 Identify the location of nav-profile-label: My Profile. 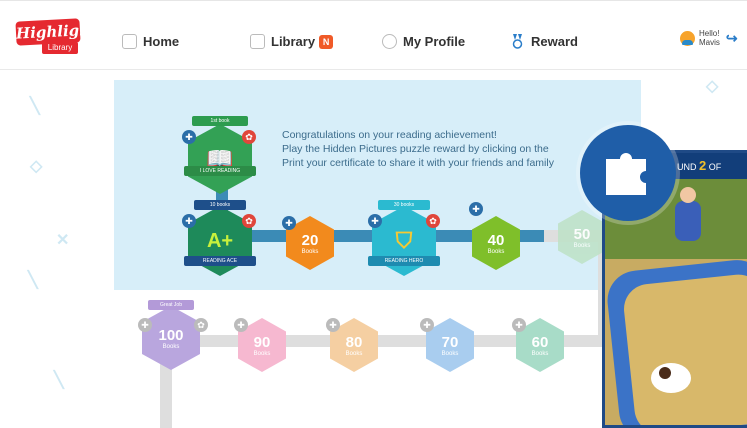
(434, 41).